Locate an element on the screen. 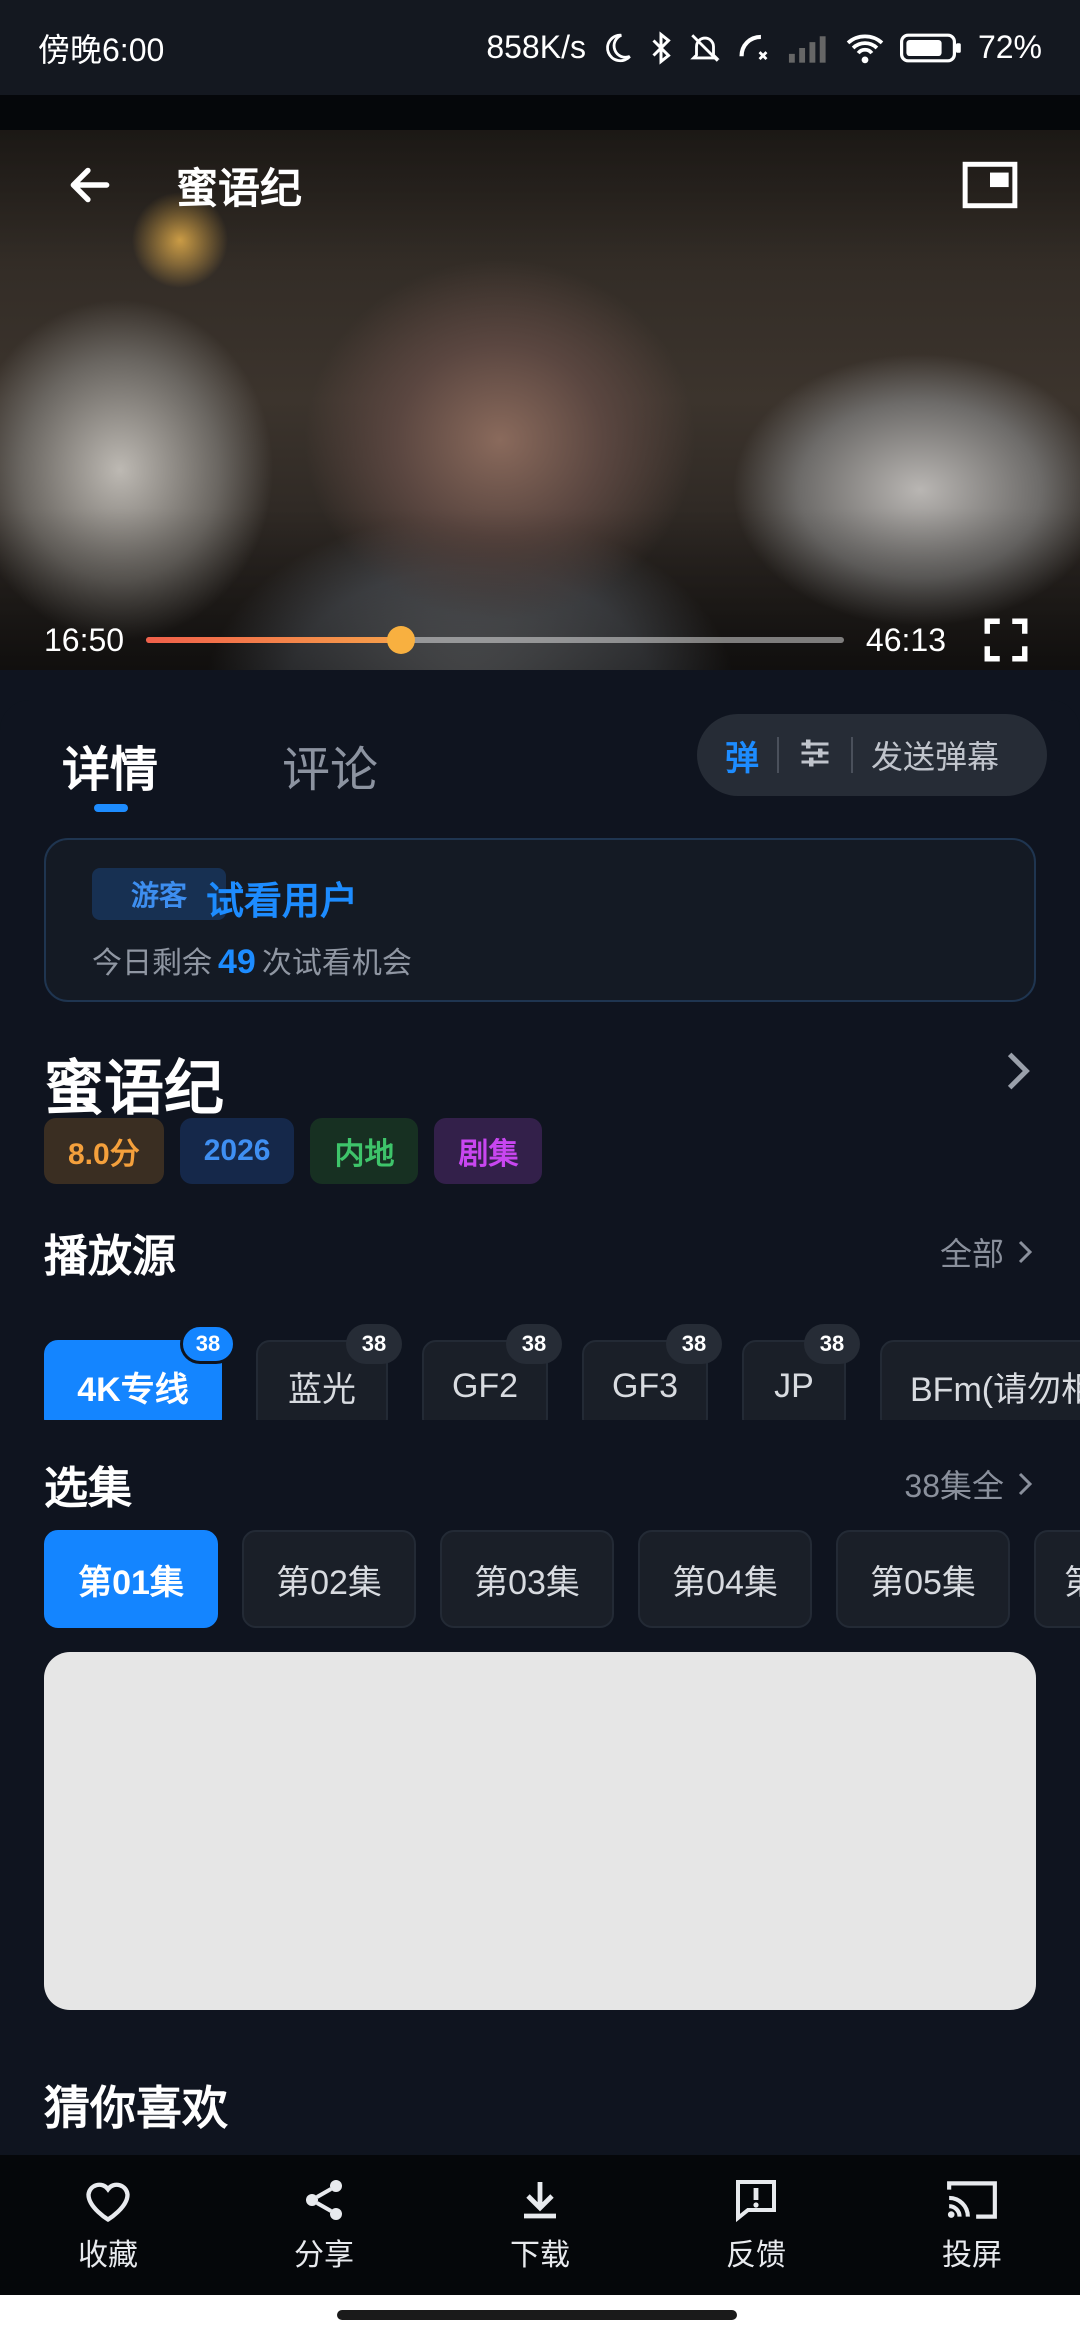 The height and width of the screenshot is (2340, 1080). danmaku-toggle: 弹 is located at coordinates (742, 755).